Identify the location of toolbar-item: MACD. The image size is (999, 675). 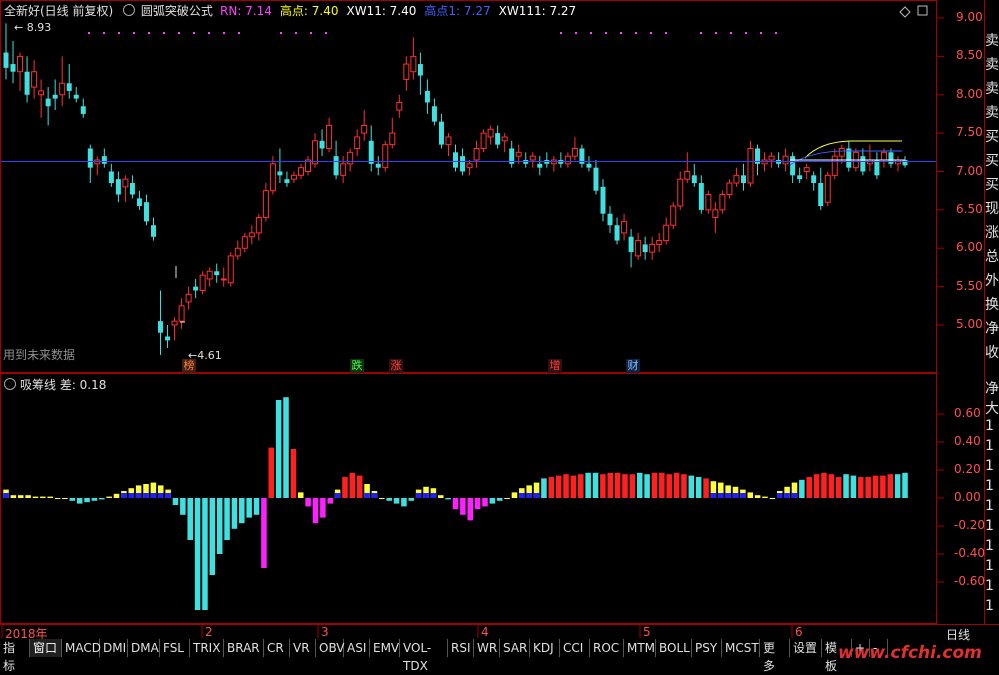
(81, 648).